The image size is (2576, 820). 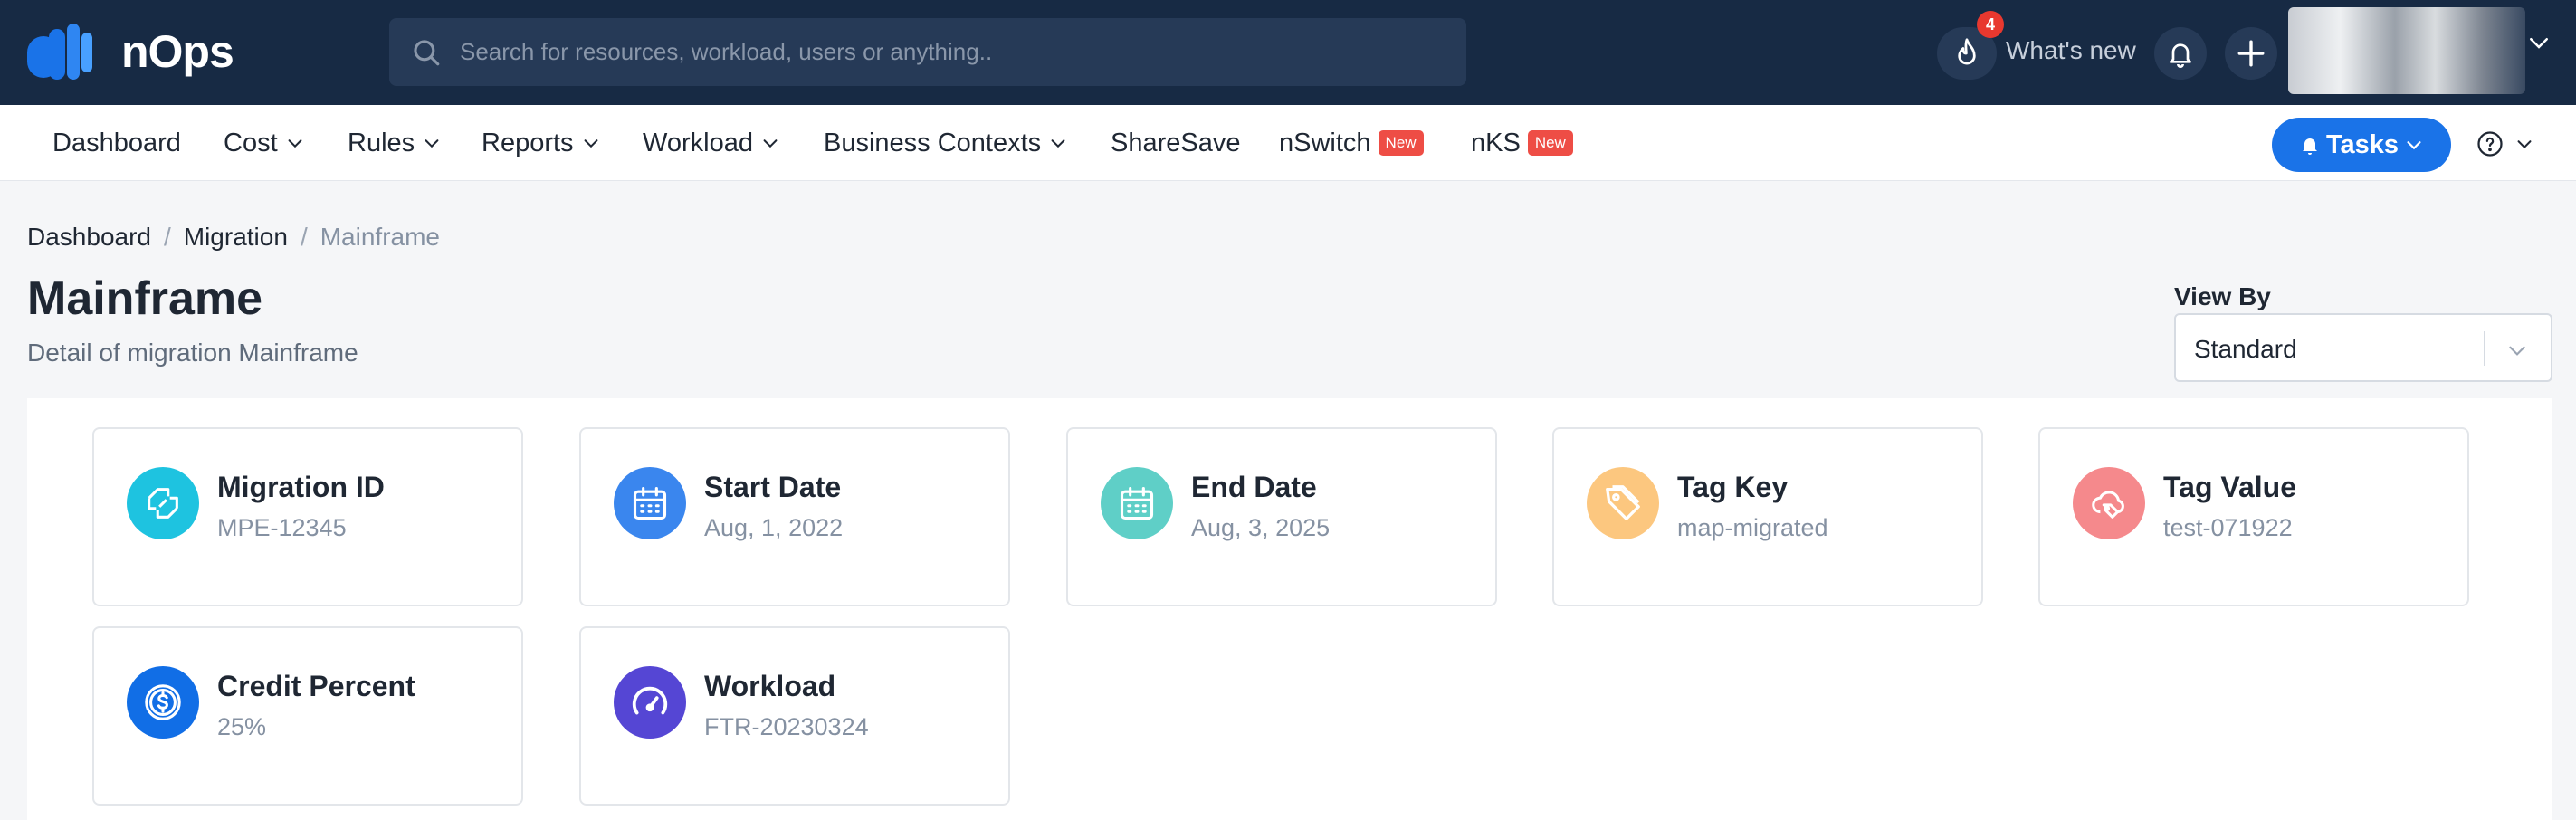 What do you see at coordinates (2109, 503) in the screenshot?
I see `cloud-tag-icon` at bounding box center [2109, 503].